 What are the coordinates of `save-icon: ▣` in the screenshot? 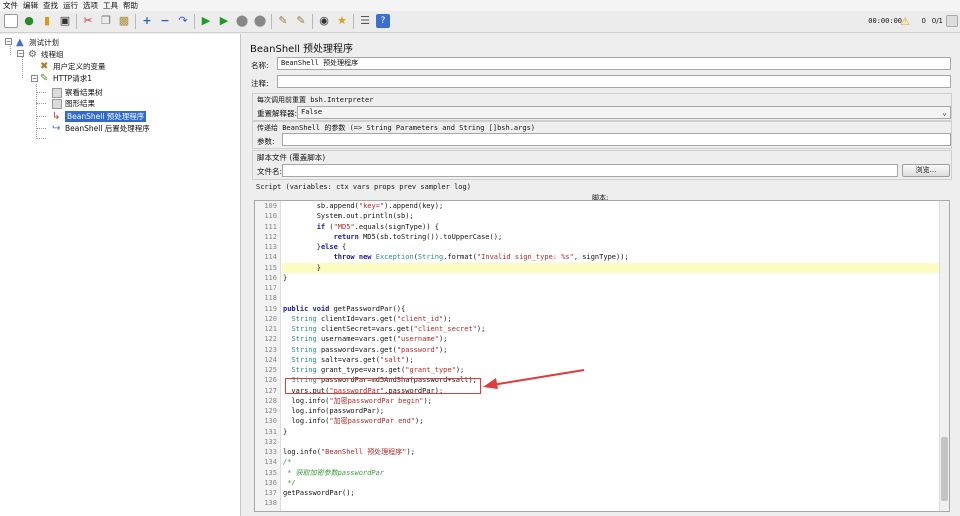 It's located at (65, 21).